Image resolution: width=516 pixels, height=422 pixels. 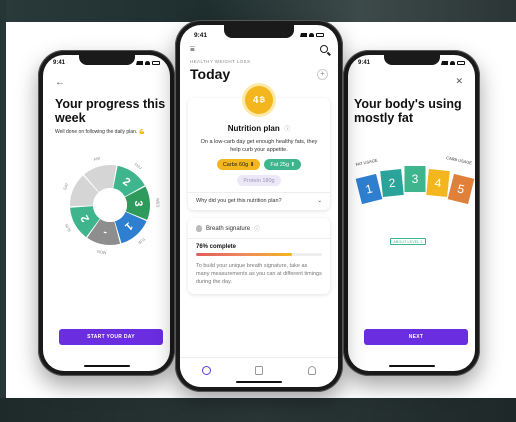 What do you see at coordinates (97, 159) in the screenshot?
I see `wheel-day-label: FRI` at bounding box center [97, 159].